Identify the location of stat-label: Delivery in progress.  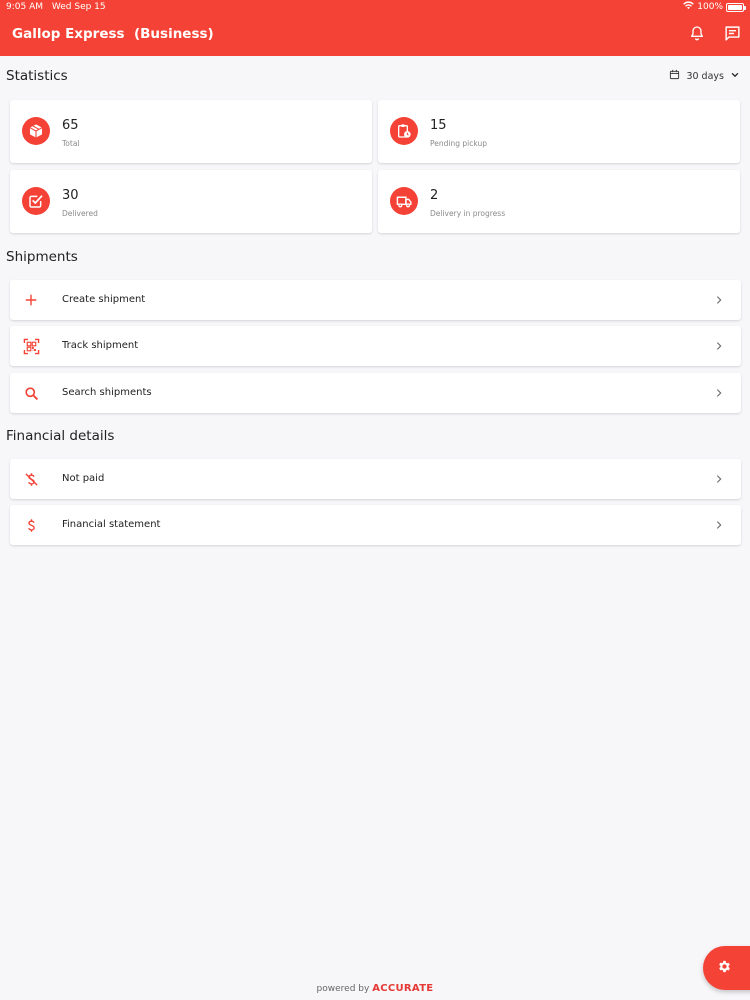
(468, 213).